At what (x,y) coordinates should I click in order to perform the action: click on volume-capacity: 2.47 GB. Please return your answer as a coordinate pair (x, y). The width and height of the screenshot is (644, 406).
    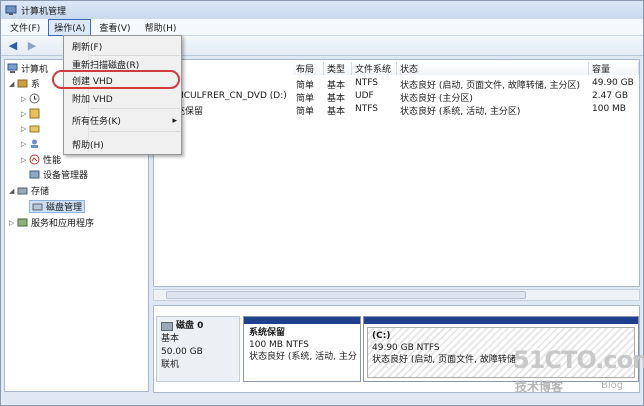
    Looking at the image, I should click on (610, 96).